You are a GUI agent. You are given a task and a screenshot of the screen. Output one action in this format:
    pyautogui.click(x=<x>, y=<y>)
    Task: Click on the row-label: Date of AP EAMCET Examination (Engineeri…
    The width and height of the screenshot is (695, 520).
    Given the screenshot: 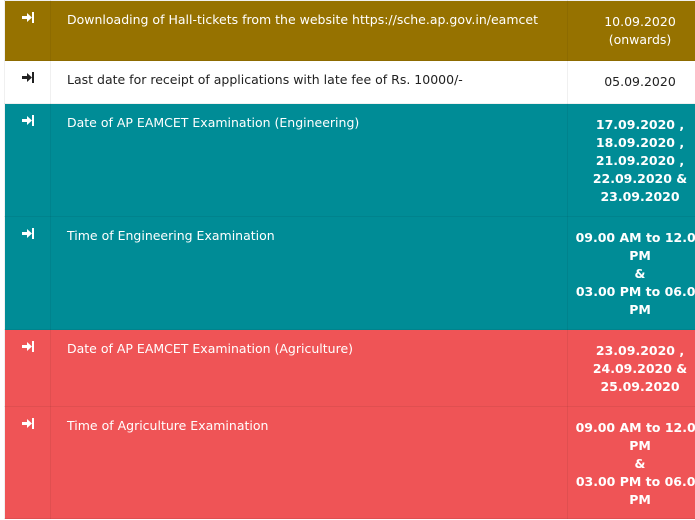 What is the action you would take?
    pyautogui.click(x=213, y=122)
    